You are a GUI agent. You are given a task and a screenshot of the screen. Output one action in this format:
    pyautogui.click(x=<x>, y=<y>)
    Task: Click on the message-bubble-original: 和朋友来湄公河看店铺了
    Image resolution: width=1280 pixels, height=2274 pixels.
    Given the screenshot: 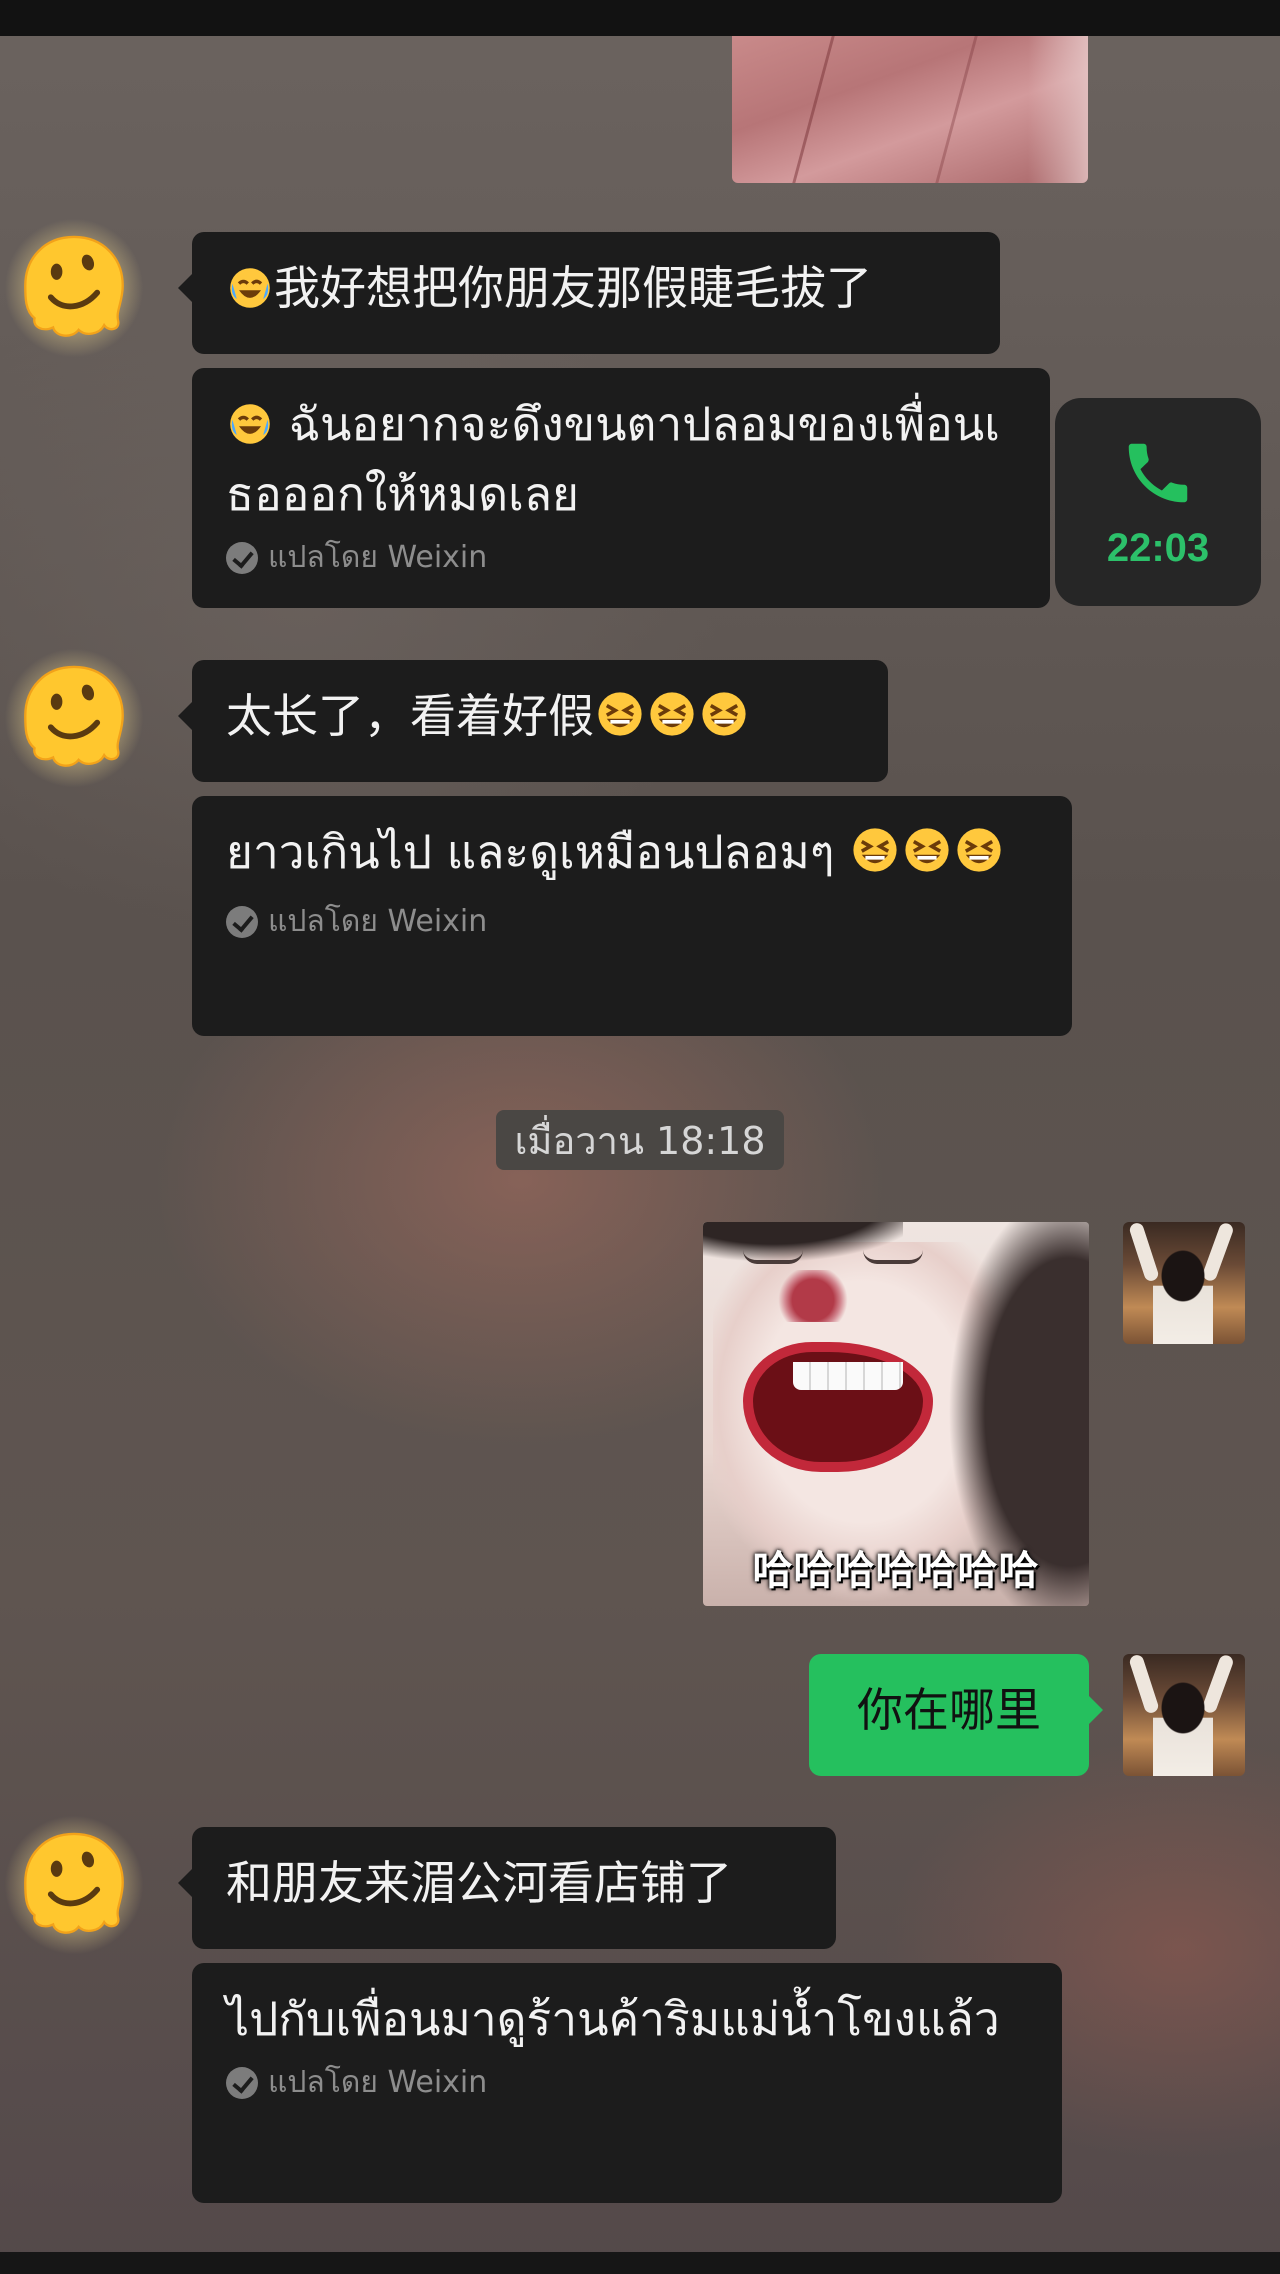 What is the action you would take?
    pyautogui.click(x=507, y=1888)
    